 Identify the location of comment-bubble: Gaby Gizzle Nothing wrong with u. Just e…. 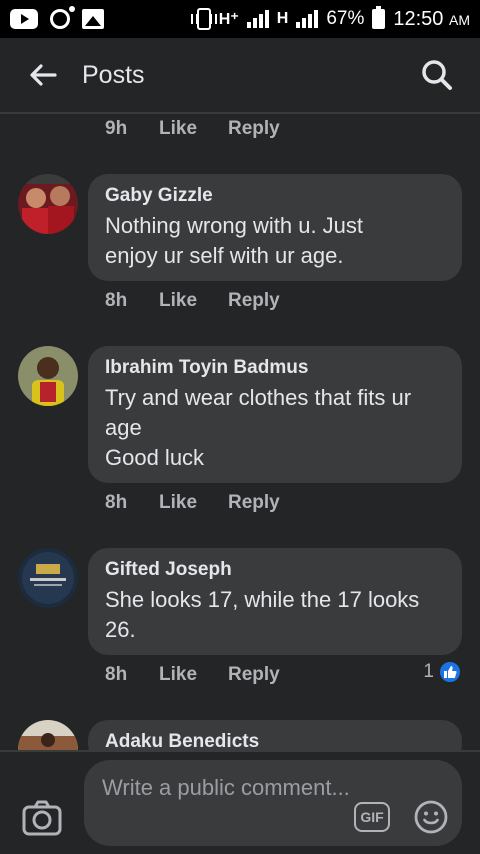
(275, 227).